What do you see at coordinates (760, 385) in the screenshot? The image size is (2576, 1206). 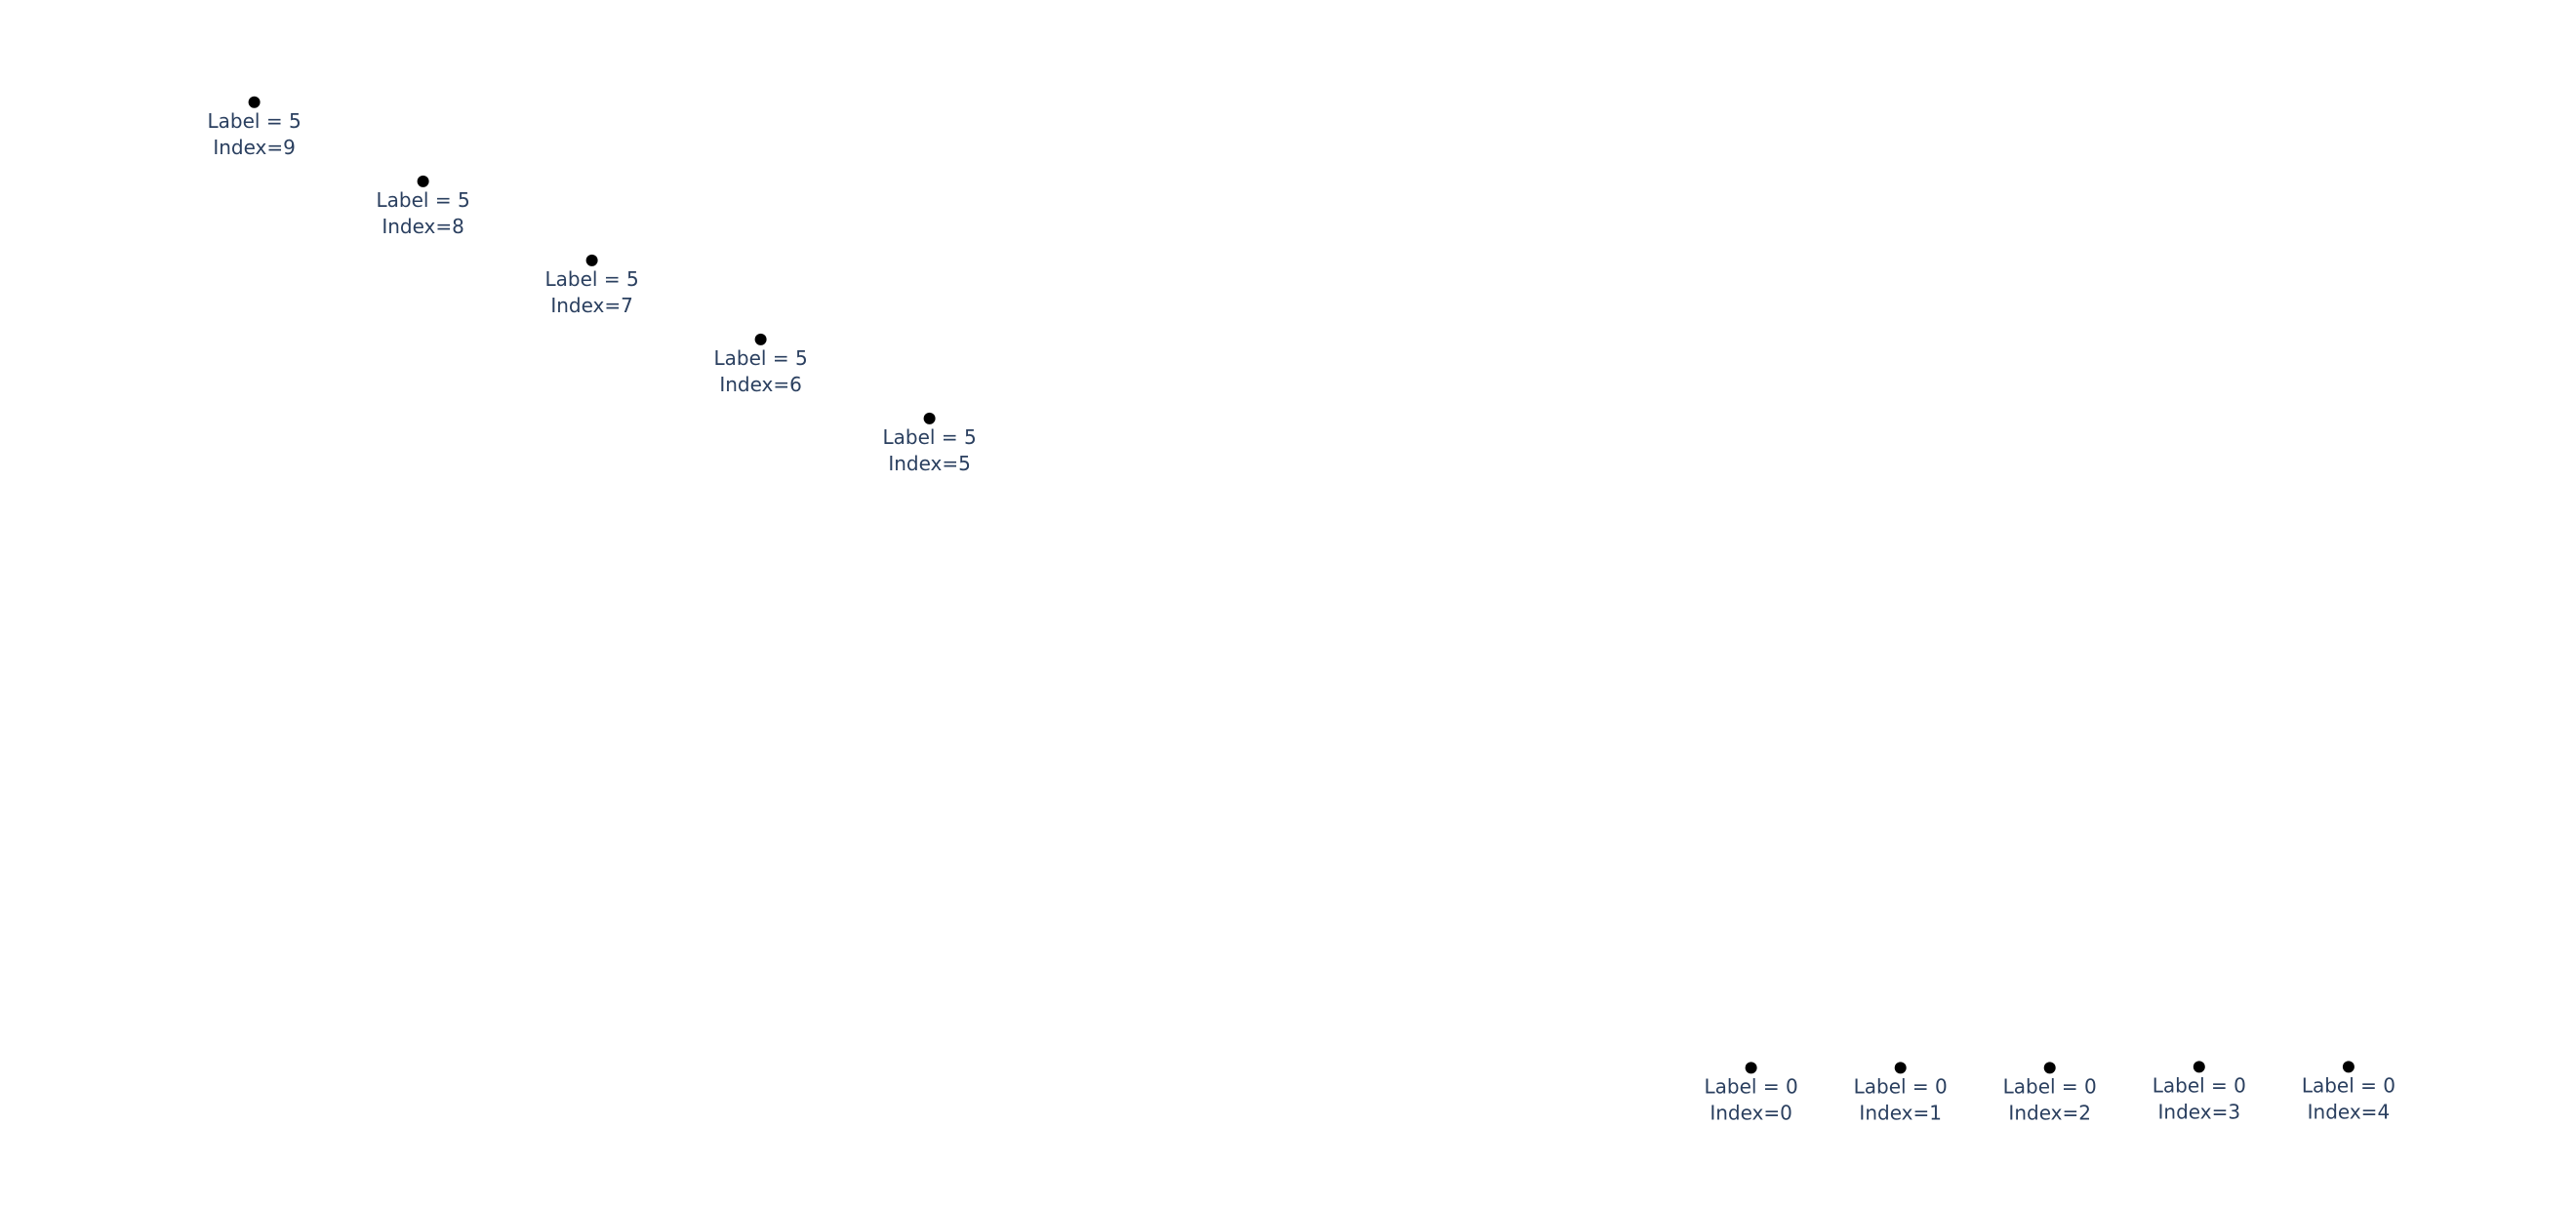 I see `point-label: Index=6` at bounding box center [760, 385].